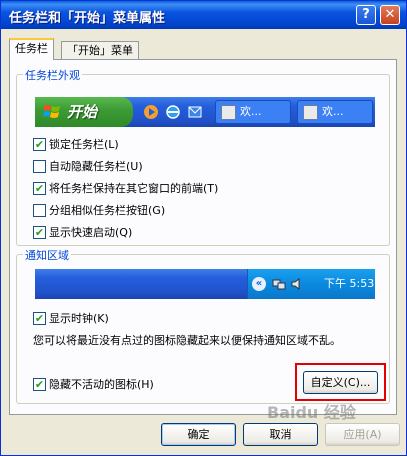  Describe the element at coordinates (390, 15) in the screenshot. I see `close-button: ✕` at that location.